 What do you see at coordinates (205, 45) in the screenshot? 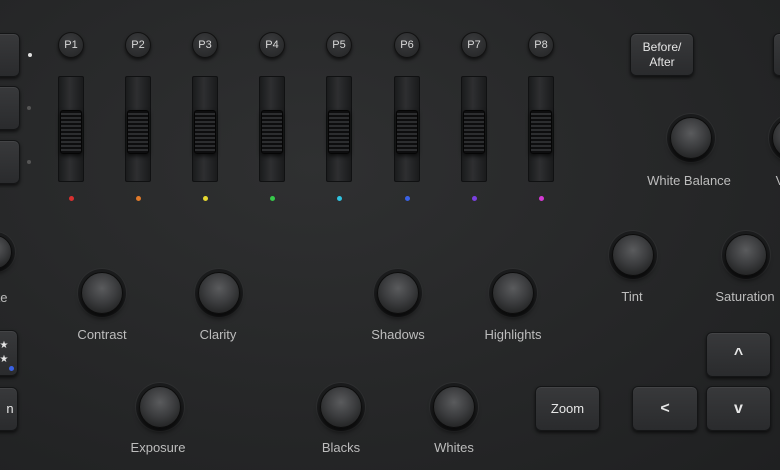
I see `preset-button-3: P3` at bounding box center [205, 45].